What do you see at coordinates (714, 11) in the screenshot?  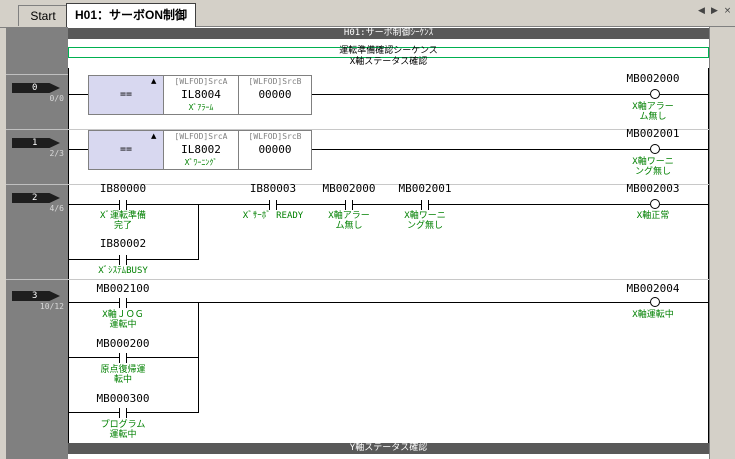 I see `scroll-right-icon: ▶` at bounding box center [714, 11].